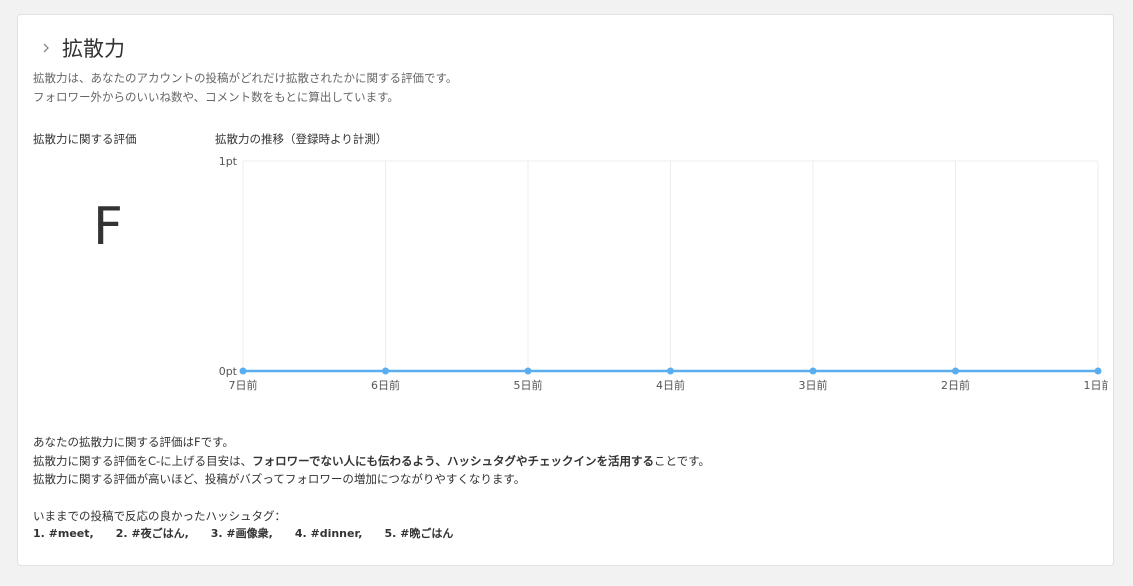 The height and width of the screenshot is (586, 1133). Describe the element at coordinates (159, 515) in the screenshot. I see `hashtags-label: いままでの投稿で反応の良かったハッシュタグ：` at that location.